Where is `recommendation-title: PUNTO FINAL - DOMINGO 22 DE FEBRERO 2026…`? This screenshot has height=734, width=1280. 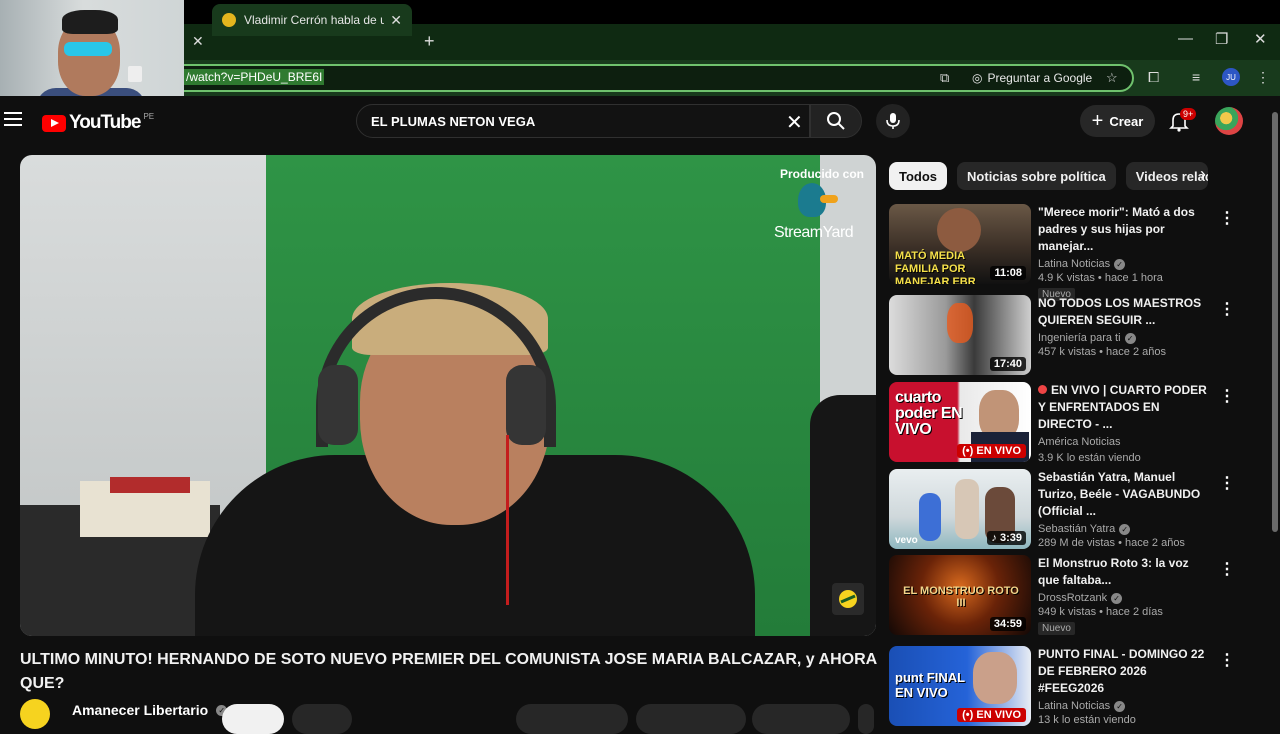
recommendation-title: PUNTO FINAL - DOMINGO 22 DE FEBRERO 2026… is located at coordinates (1125, 671).